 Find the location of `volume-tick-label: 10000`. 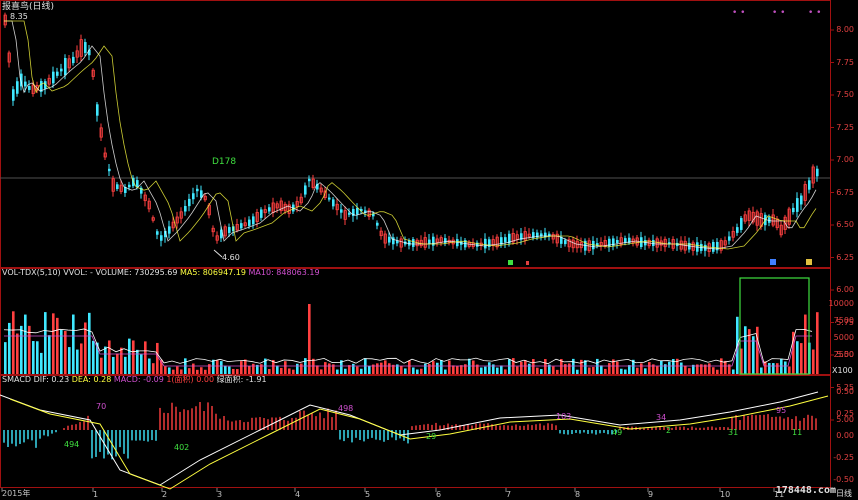

volume-tick-label: 10000 is located at coordinates (841, 303).